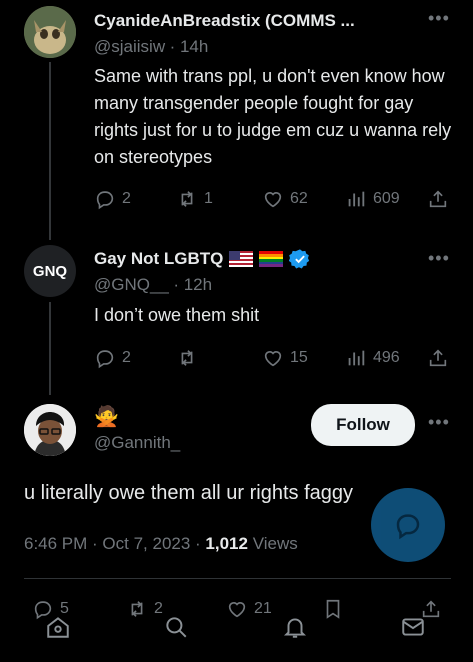  Describe the element at coordinates (177, 315) in the screenshot. I see `tweet-text: I don’t owe them shit` at that location.